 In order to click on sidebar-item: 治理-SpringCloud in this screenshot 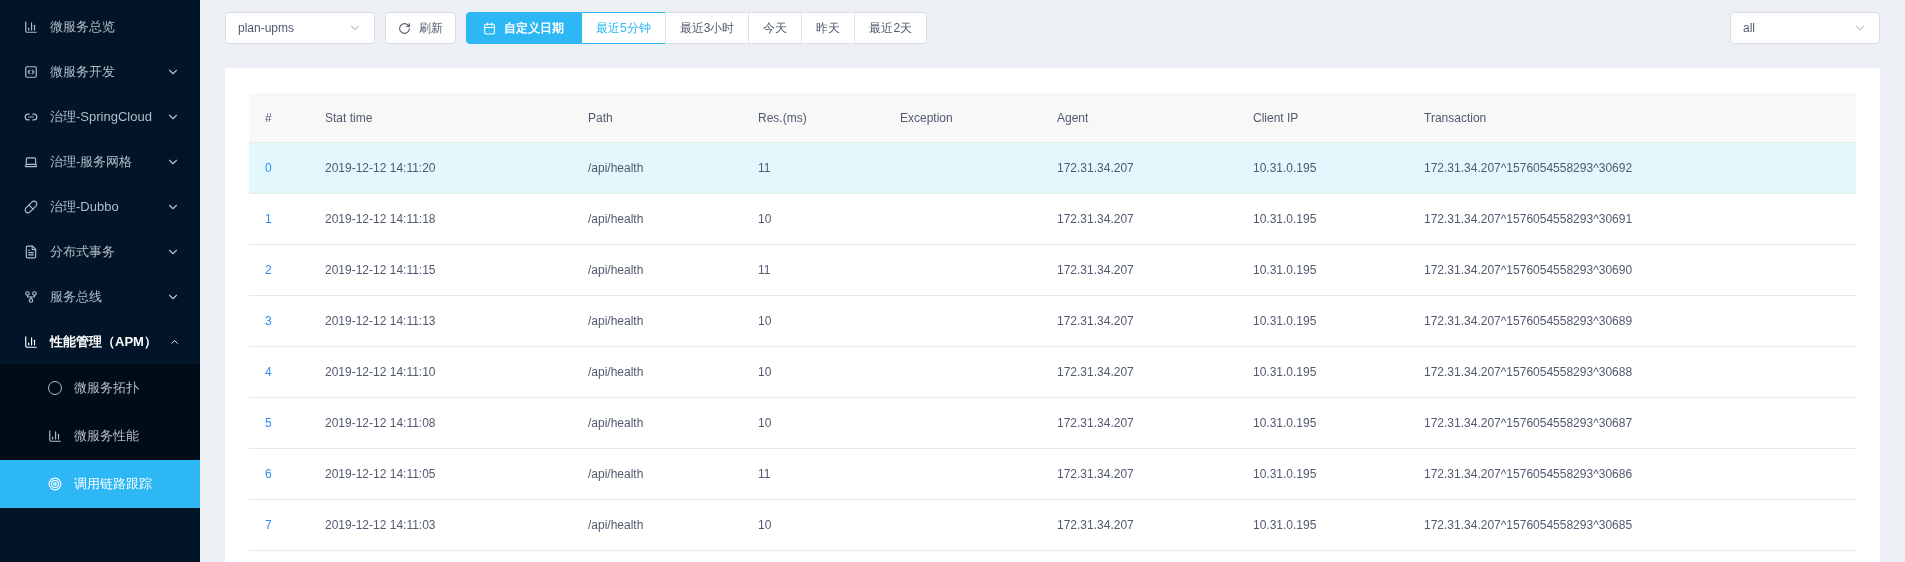, I will do `click(100, 116)`.